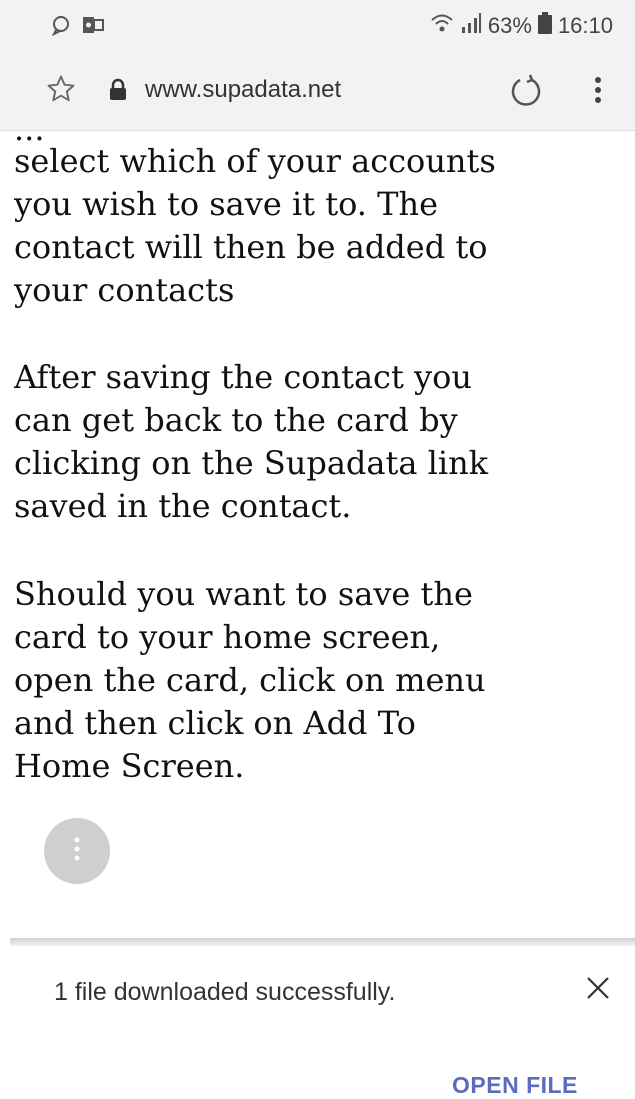 The width and height of the screenshot is (635, 1099). I want to click on status-right: 63% 16:10, so click(521, 26).